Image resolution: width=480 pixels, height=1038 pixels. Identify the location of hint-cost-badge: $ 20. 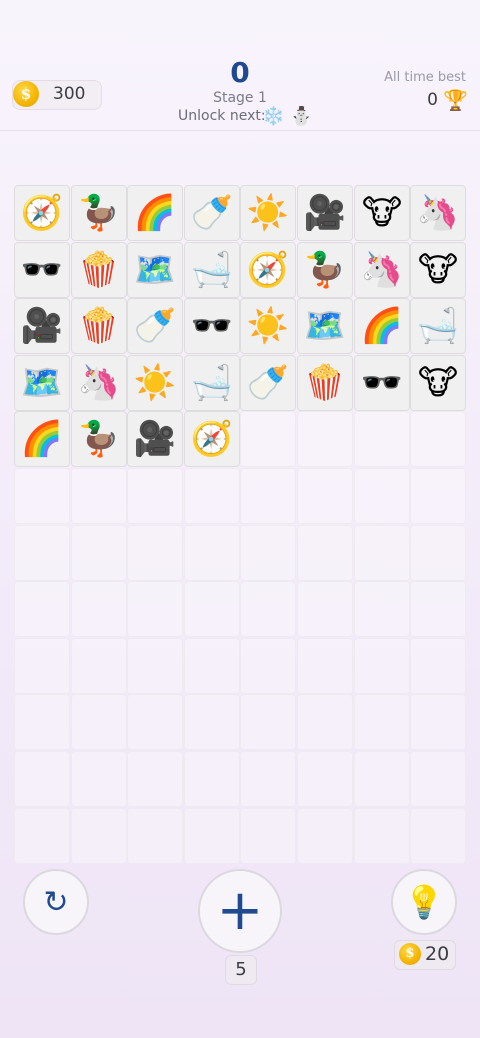
(425, 955).